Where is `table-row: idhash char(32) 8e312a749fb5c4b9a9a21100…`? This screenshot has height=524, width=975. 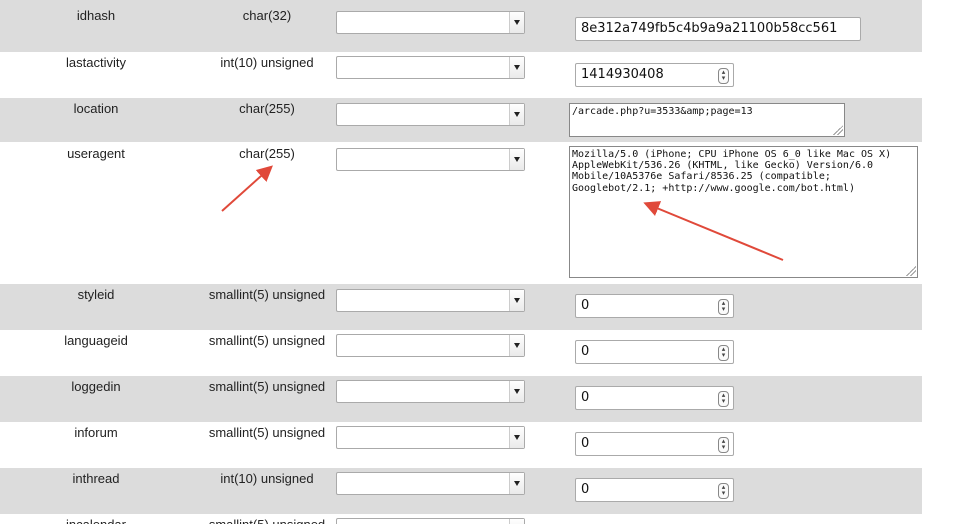
table-row: idhash char(32) 8e312a749fb5c4b9a9a21100… is located at coordinates (461, 26).